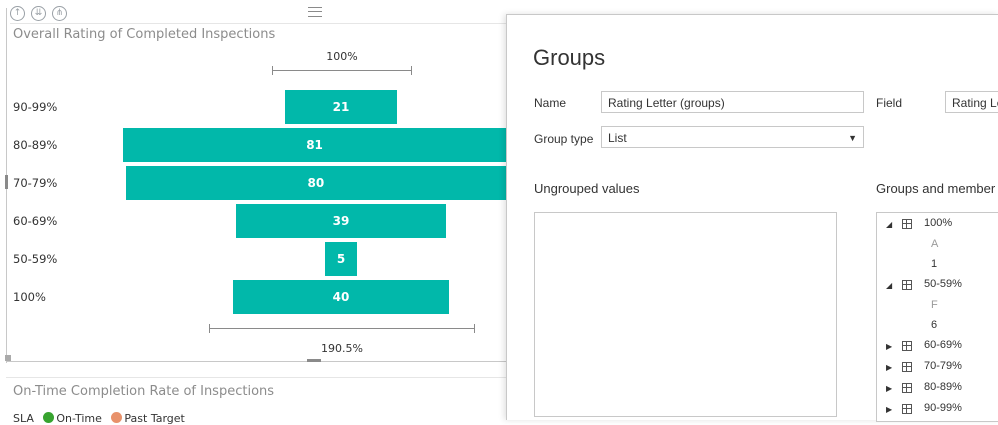  I want to click on funnel-bar: 5, so click(341, 259).